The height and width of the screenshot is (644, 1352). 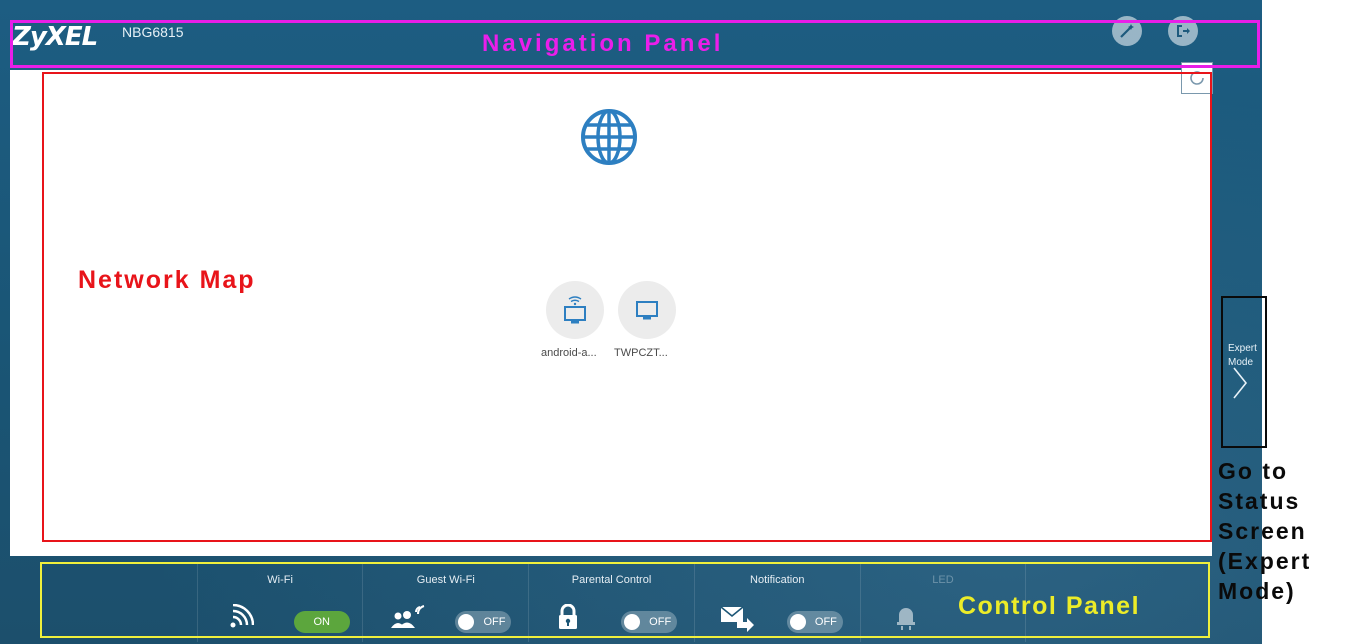 I want to click on logout-button, so click(x=1183, y=31).